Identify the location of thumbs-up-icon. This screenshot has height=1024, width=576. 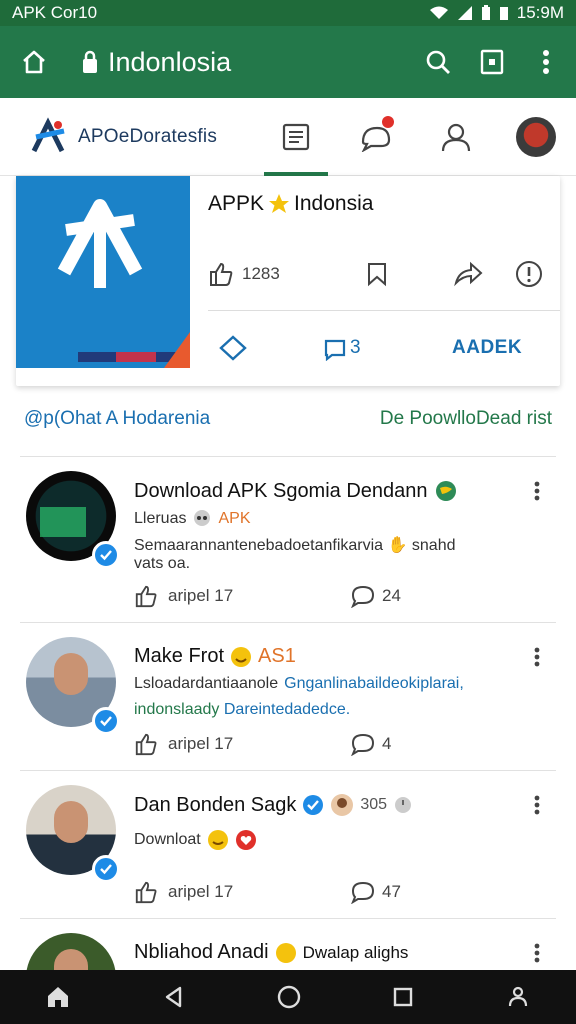
(146, 744).